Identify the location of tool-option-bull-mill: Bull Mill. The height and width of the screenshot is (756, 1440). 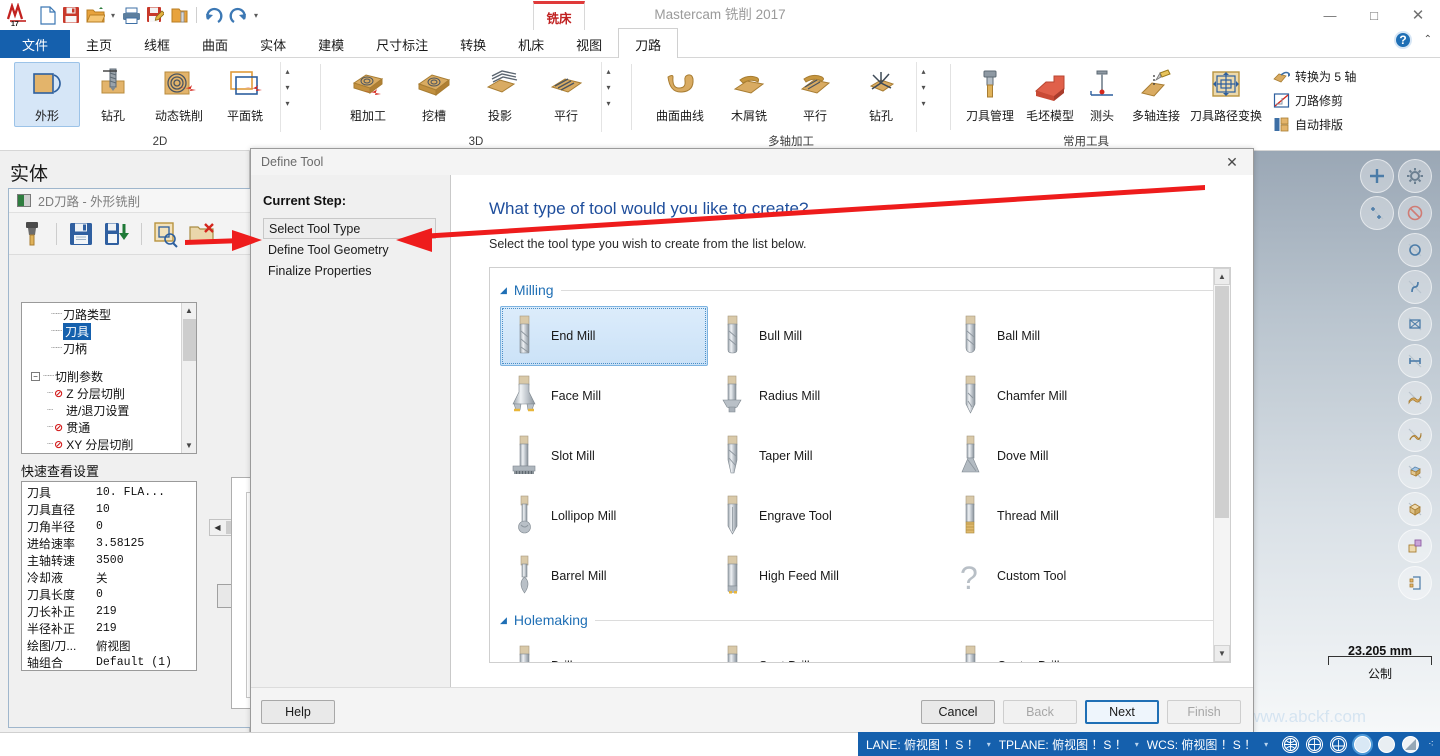
(827, 336).